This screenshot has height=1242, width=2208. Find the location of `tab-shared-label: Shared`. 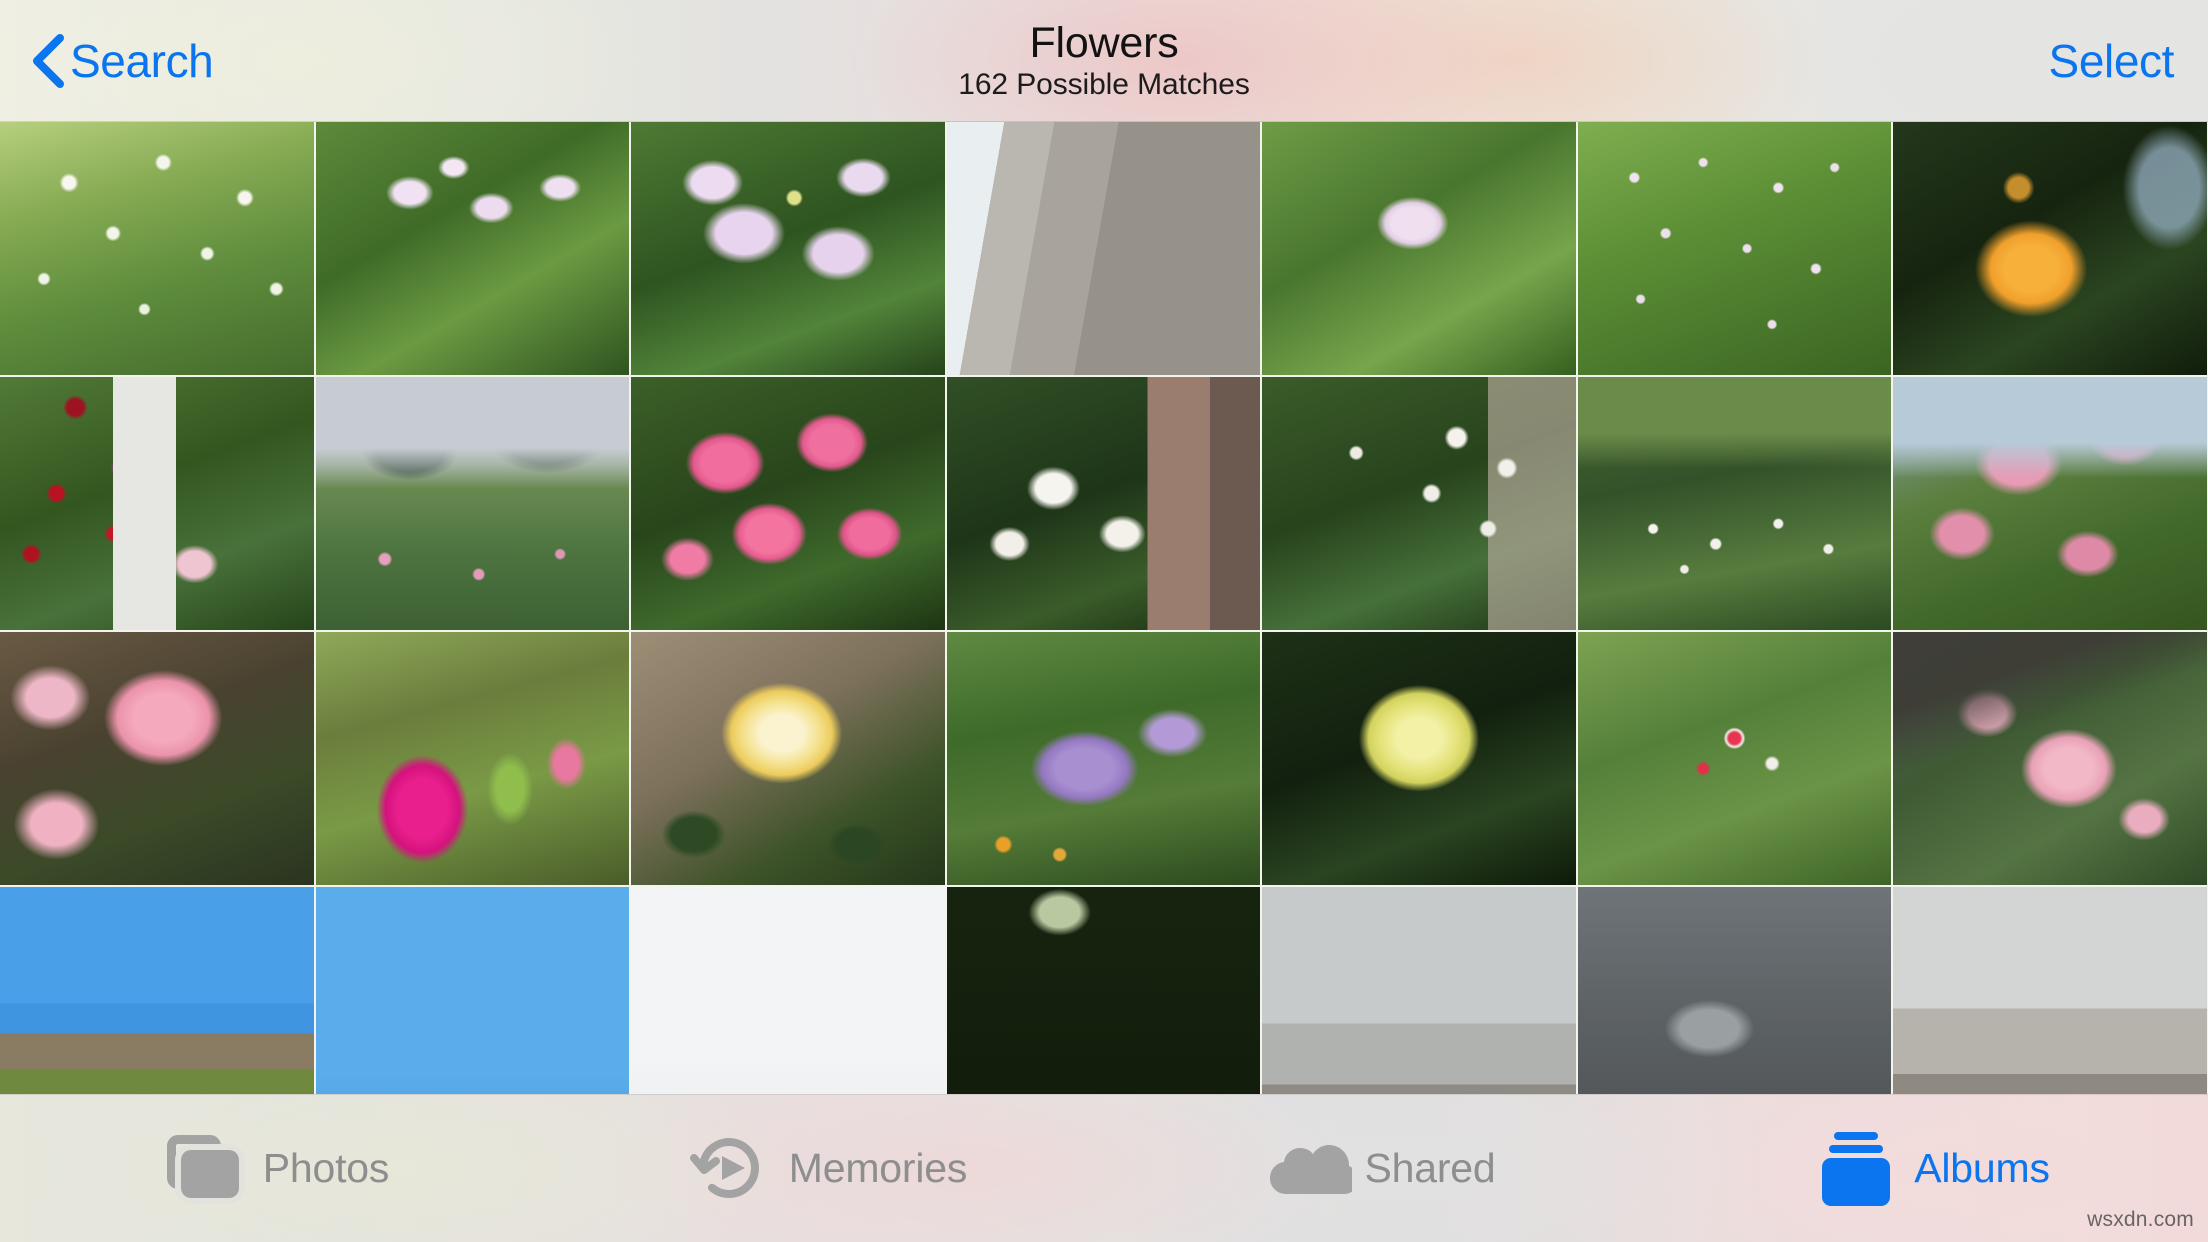

tab-shared-label: Shared is located at coordinates (1430, 1167).